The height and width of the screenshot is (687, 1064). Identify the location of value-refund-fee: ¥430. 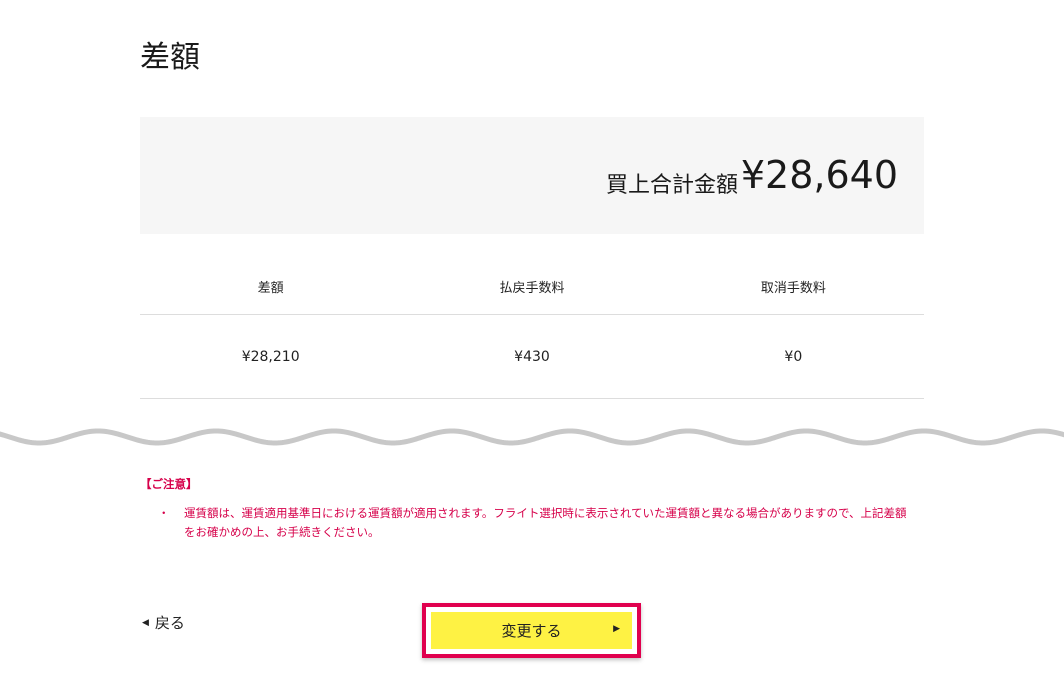
(532, 356).